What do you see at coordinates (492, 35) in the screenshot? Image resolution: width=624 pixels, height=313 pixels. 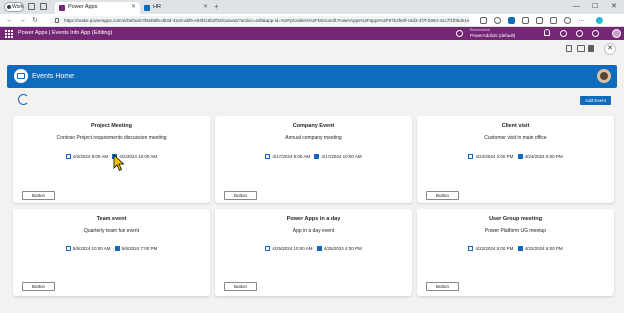 I see `environment-name: PowerAddicts (default)` at bounding box center [492, 35].